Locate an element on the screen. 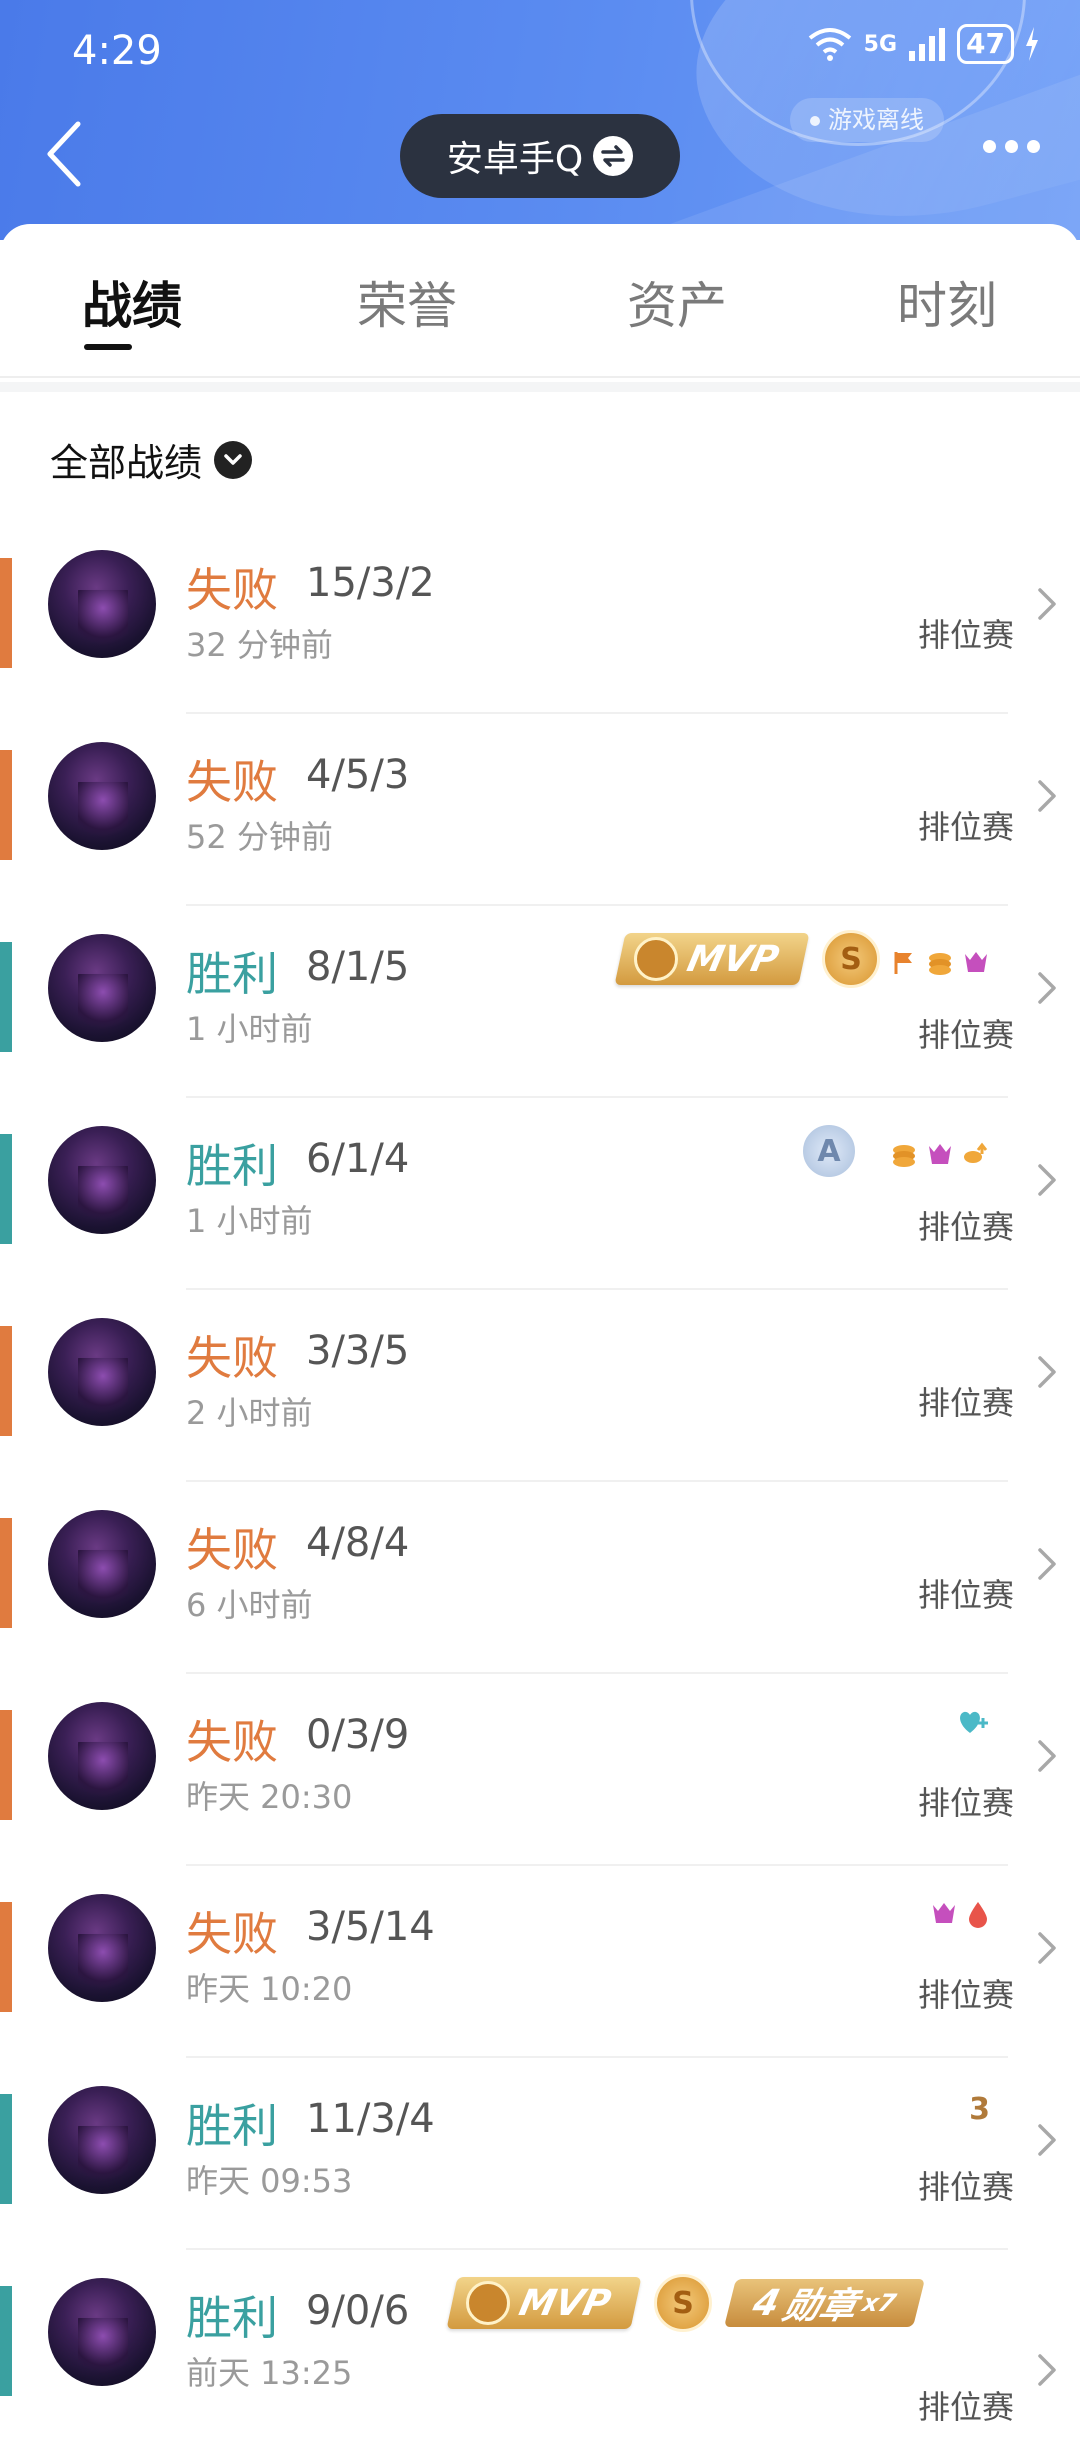 Image resolution: width=1080 pixels, height=2442 pixels. filter-label: 全部战绩 is located at coordinates (126, 463).